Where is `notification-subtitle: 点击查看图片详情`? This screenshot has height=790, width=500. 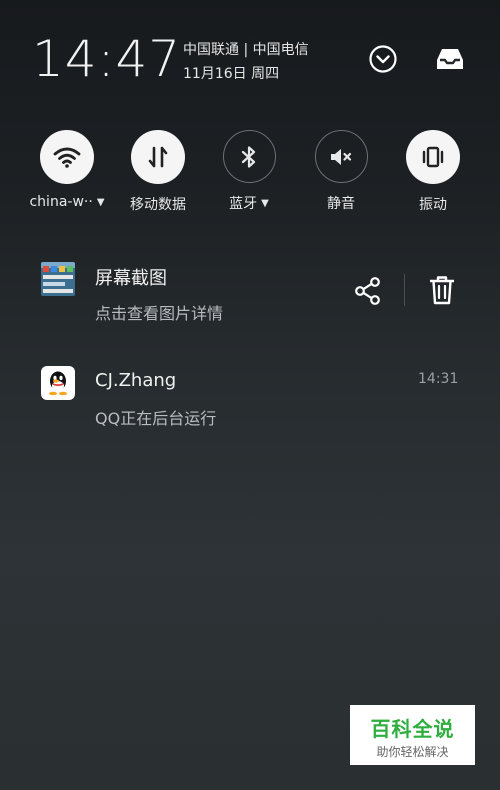
notification-subtitle: 点击查看图片详情 is located at coordinates (159, 312).